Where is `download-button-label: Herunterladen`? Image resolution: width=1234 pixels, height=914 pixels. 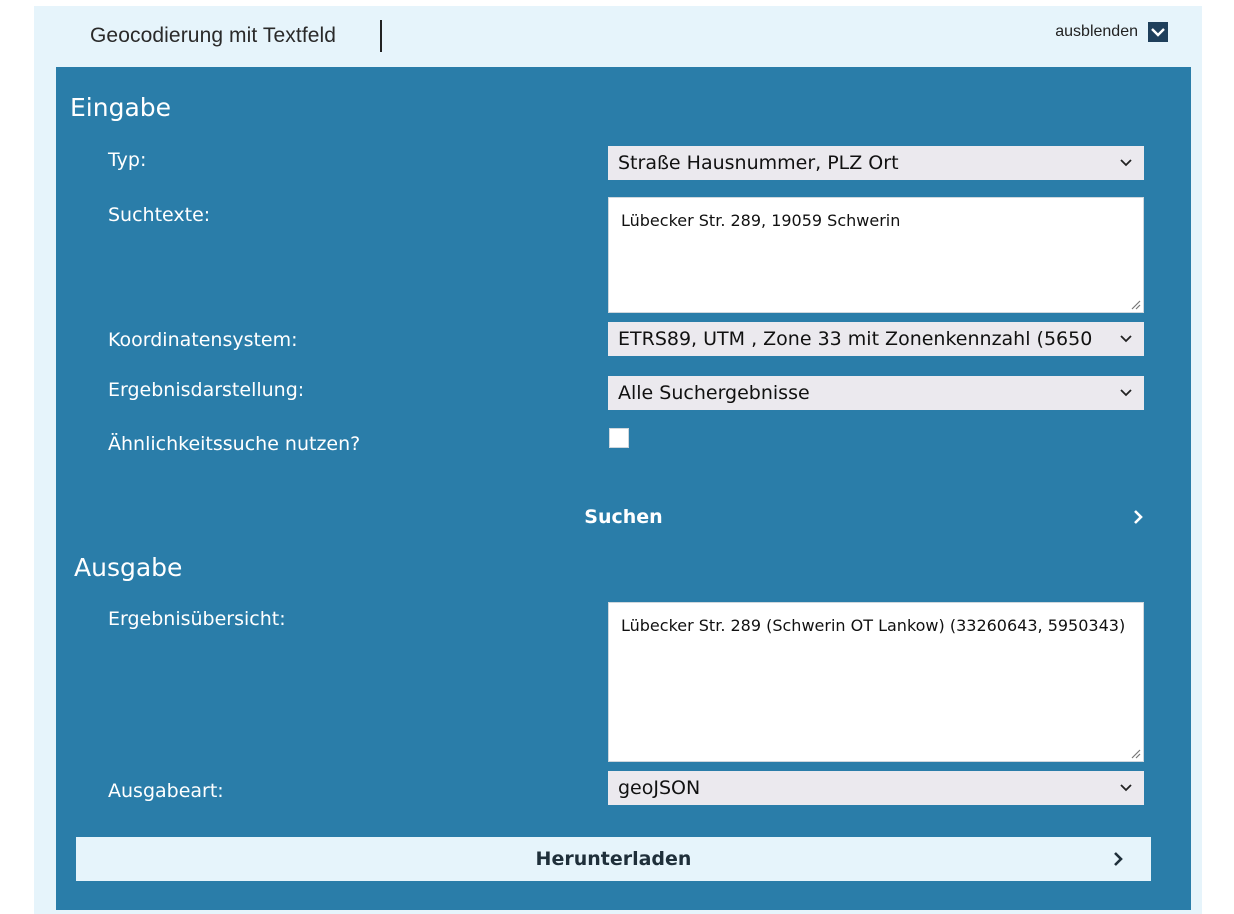 download-button-label: Herunterladen is located at coordinates (613, 859).